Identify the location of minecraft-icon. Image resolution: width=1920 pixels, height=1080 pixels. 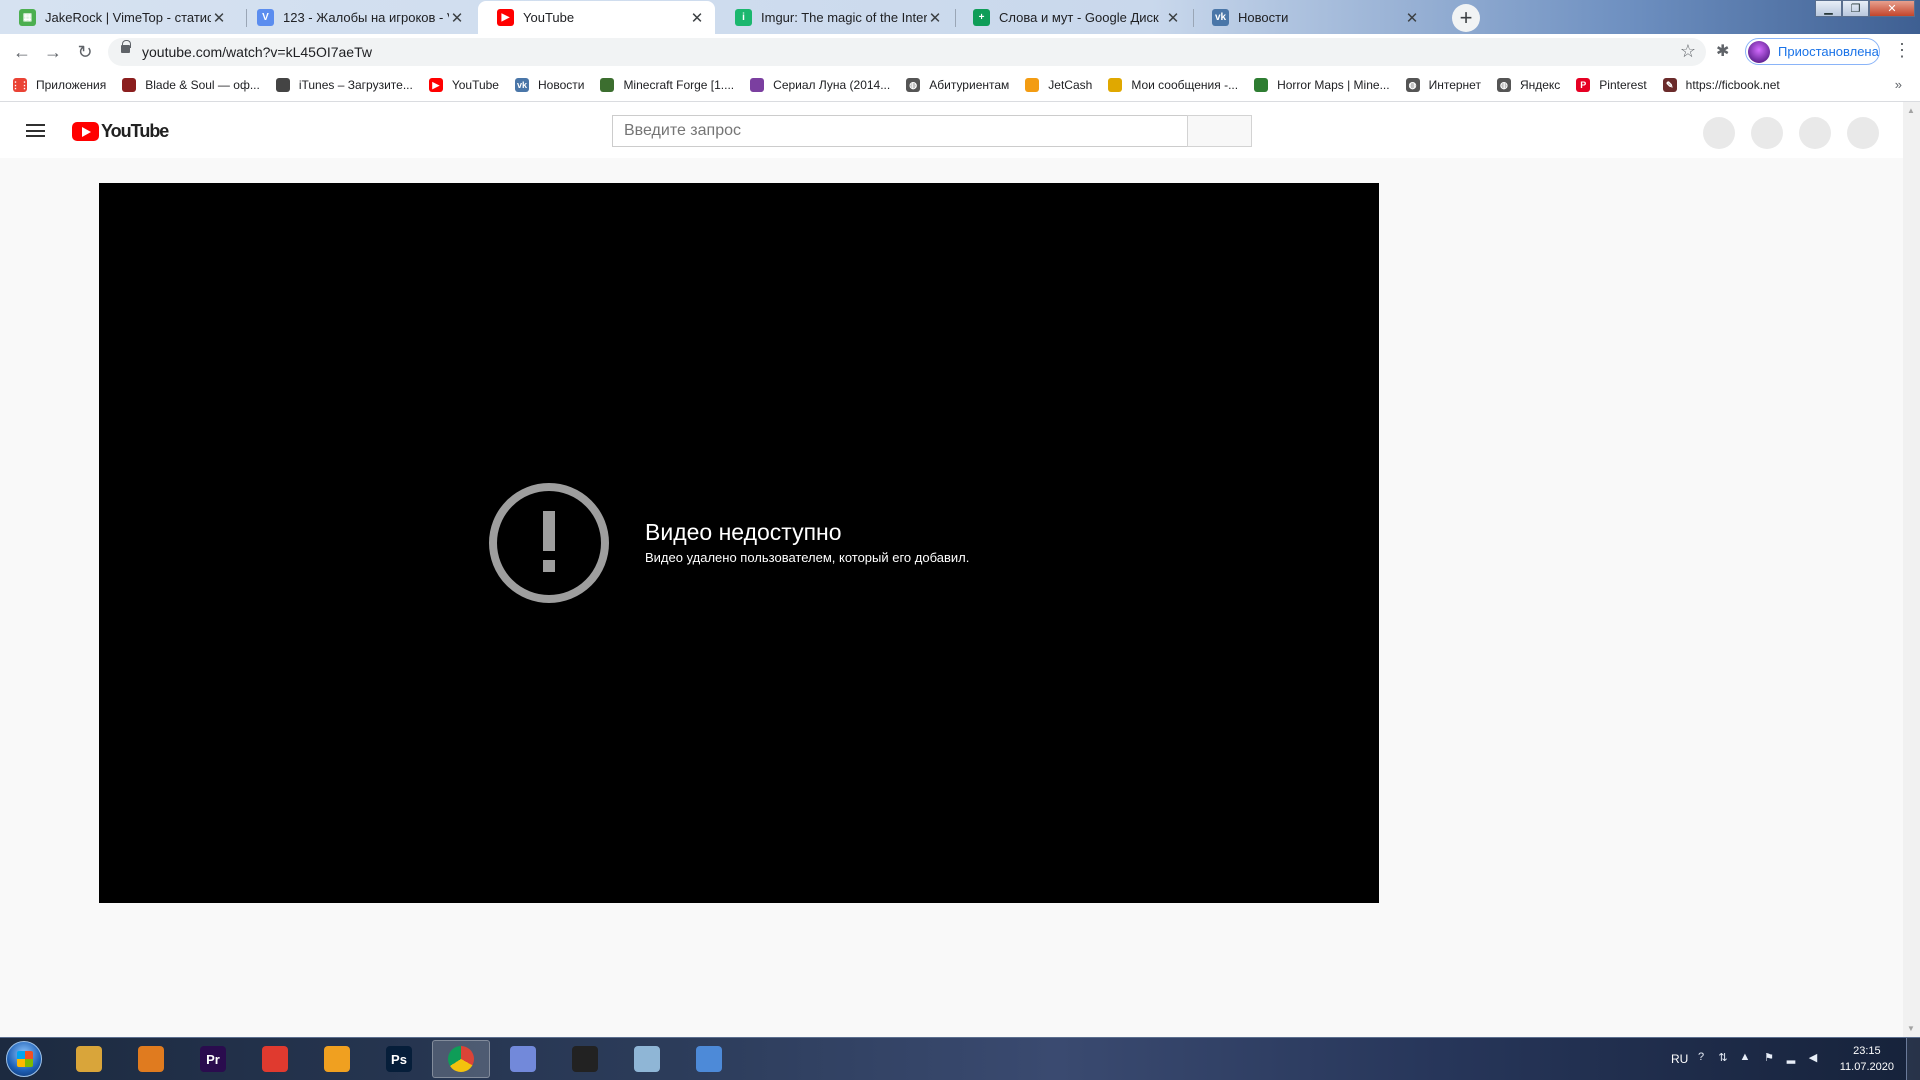
(607, 85).